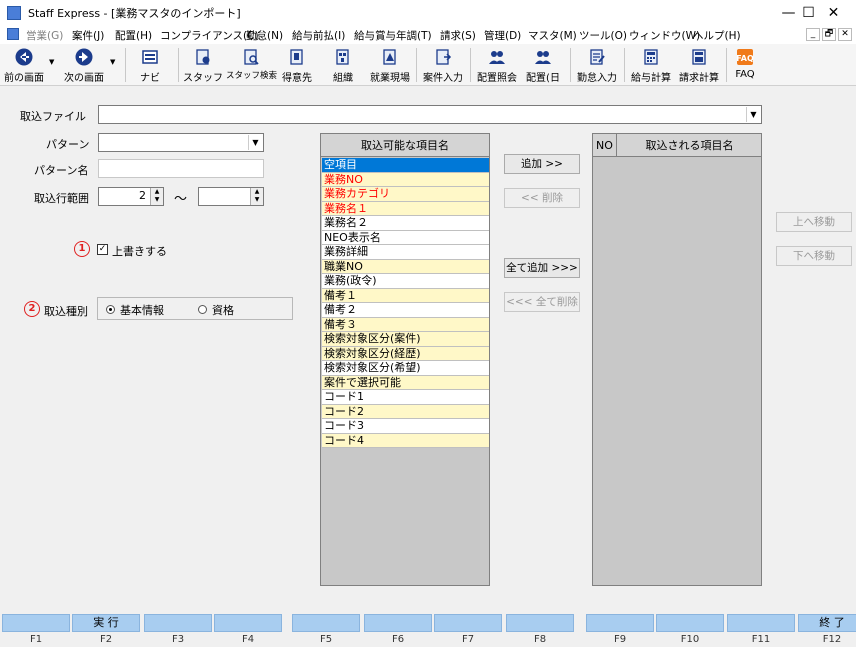 This screenshot has width=856, height=647. I want to click on menu-anken: 案件(J), so click(88, 35).